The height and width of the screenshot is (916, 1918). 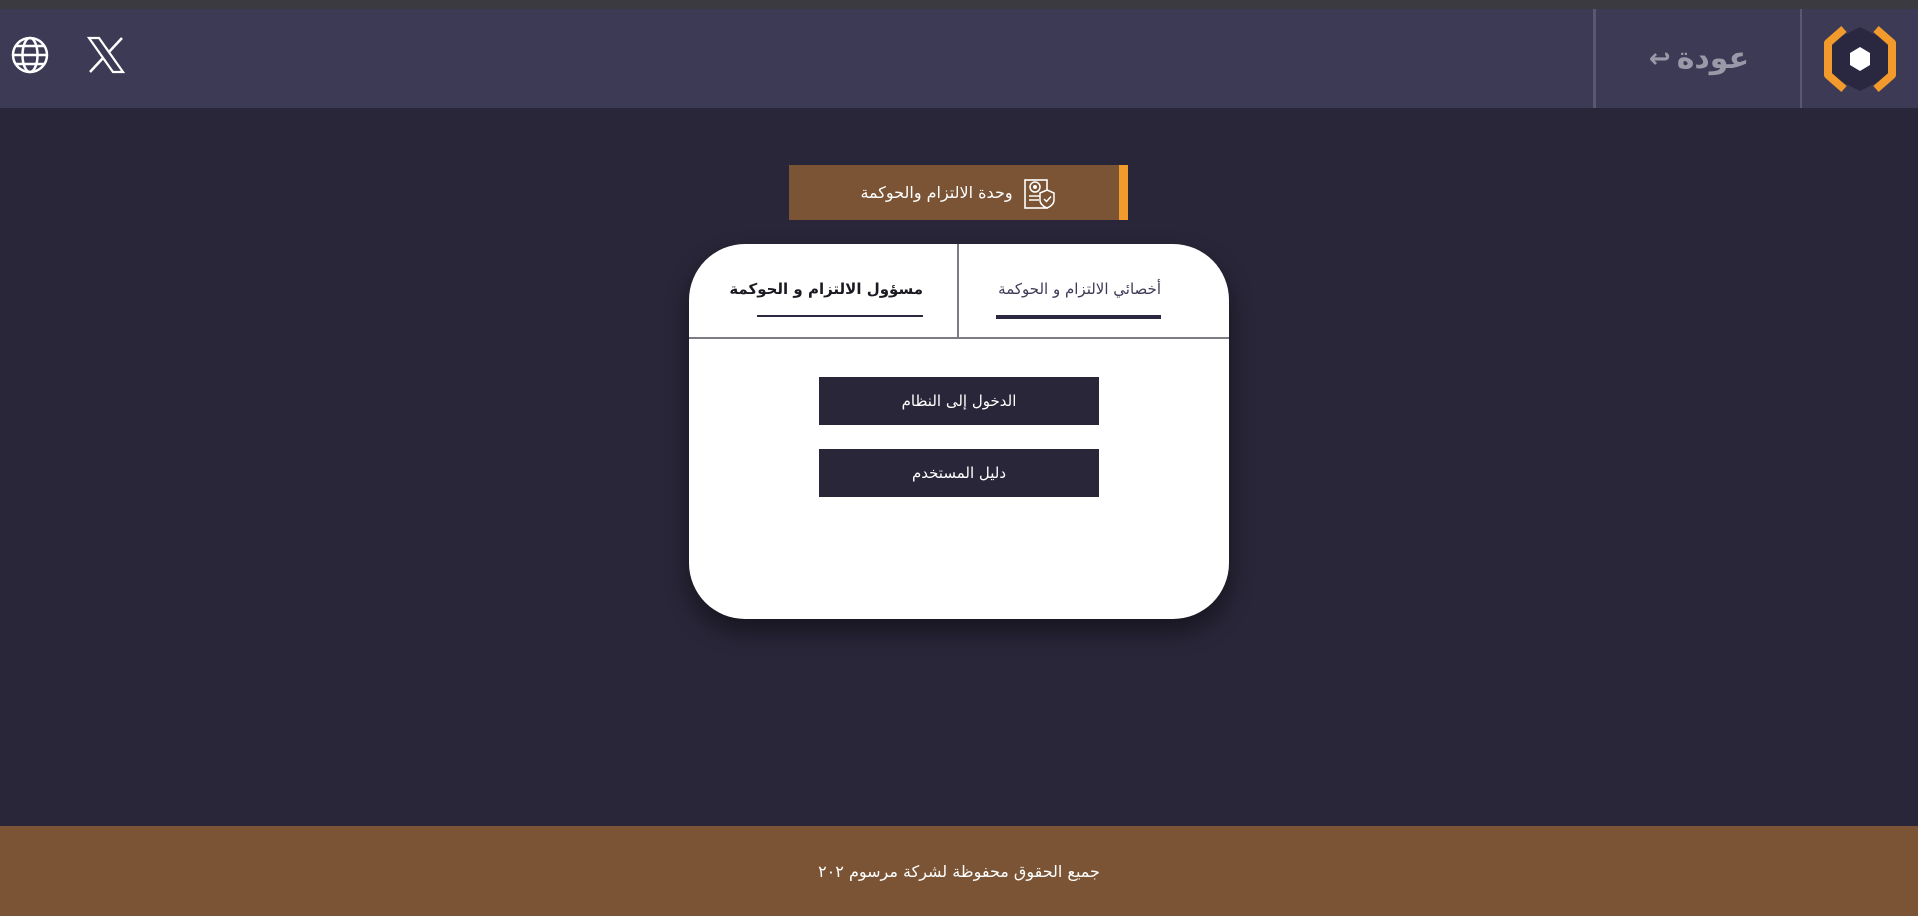 What do you see at coordinates (936, 192) in the screenshot?
I see `unit-title: وحدة الالتزام والحوكمة` at bounding box center [936, 192].